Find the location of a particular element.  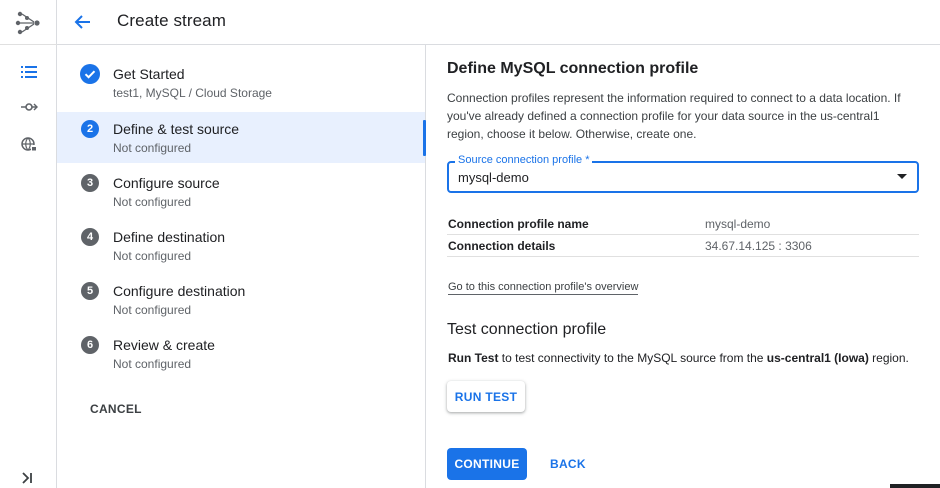

detail-row: Connection profile name mysql-demo is located at coordinates (683, 224).